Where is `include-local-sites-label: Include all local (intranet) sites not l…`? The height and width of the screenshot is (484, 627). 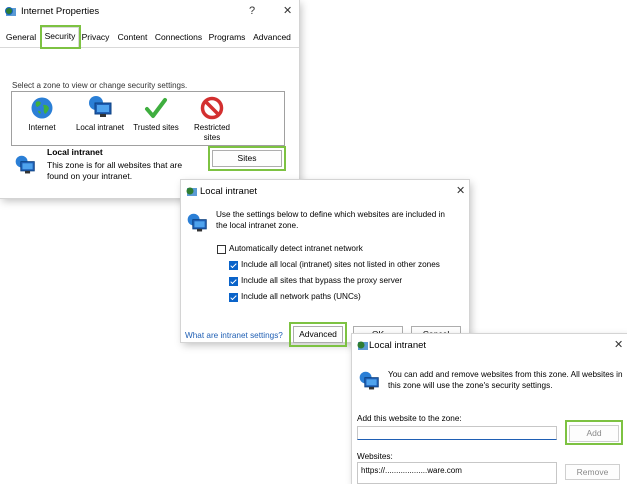
include-local-sites-label: Include all local (intranet) sites not l… is located at coordinates (340, 264).